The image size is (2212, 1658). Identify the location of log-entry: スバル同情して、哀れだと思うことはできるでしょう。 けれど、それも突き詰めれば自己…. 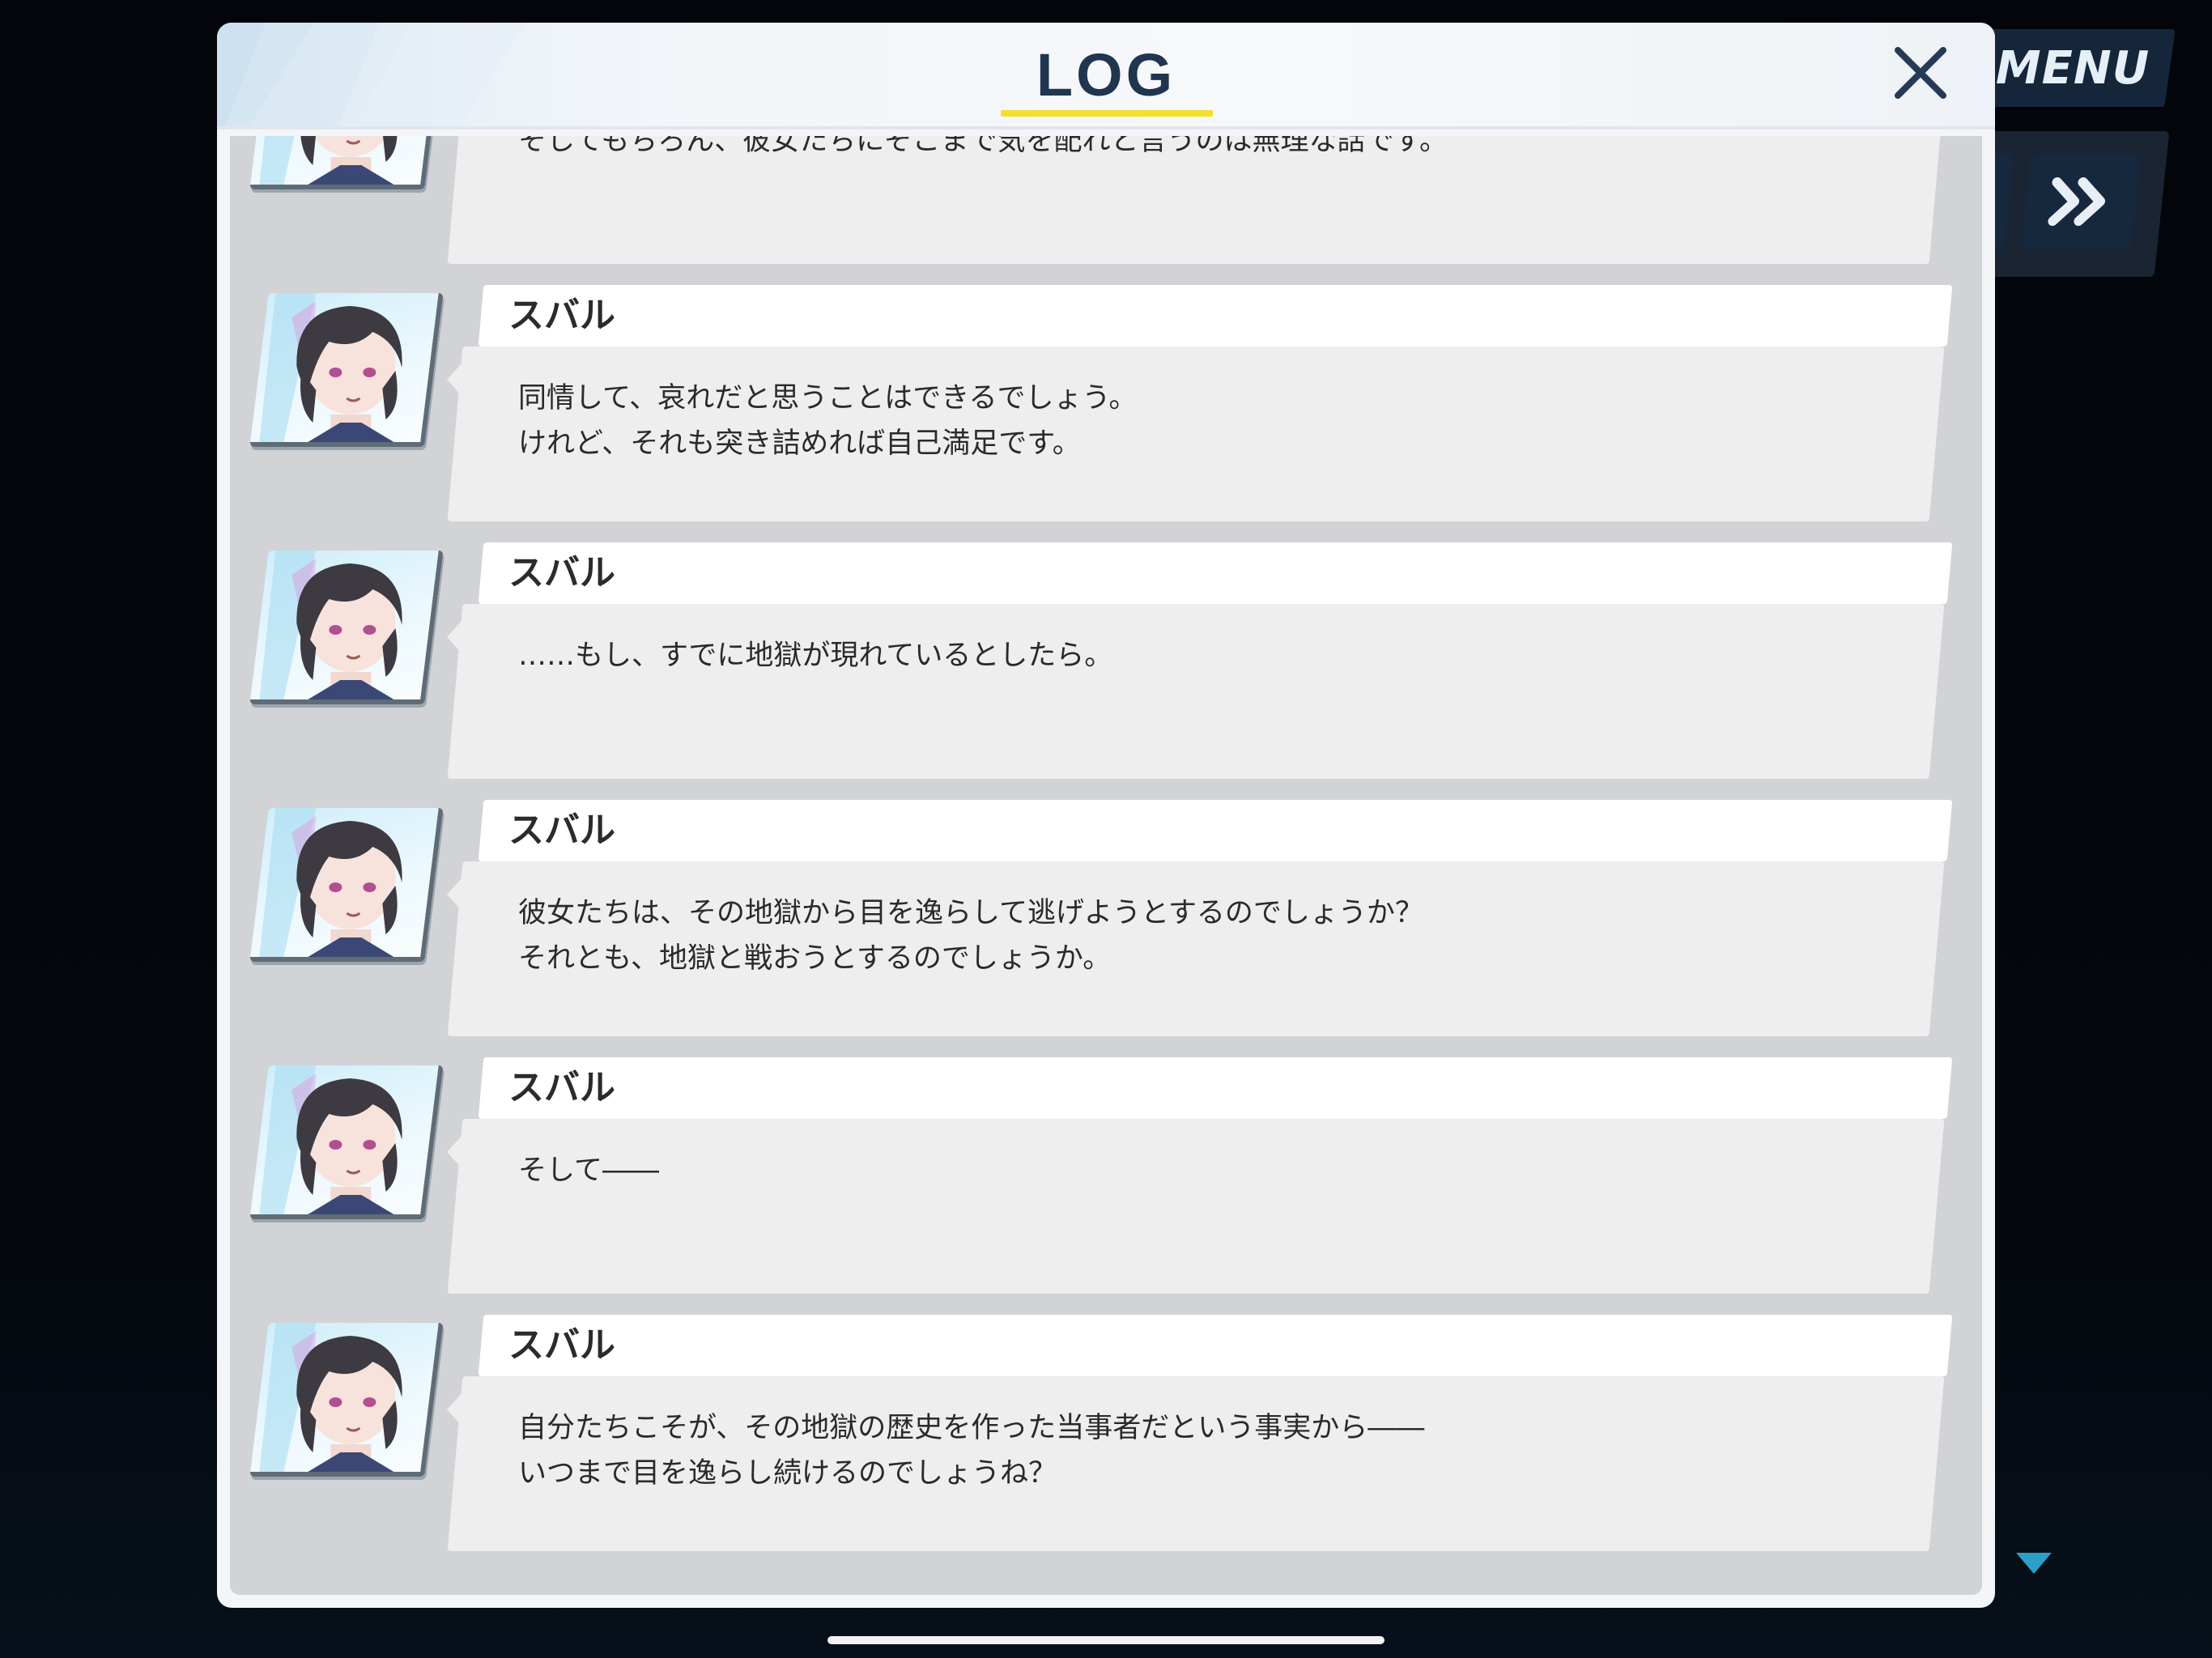
(1106, 405).